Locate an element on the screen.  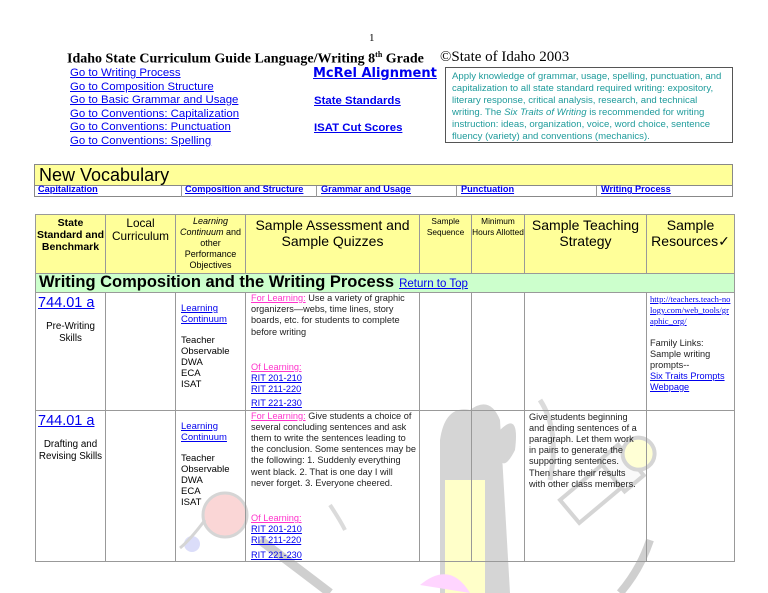
vocabulary-title: New Vocabulary is located at coordinates (383, 175).